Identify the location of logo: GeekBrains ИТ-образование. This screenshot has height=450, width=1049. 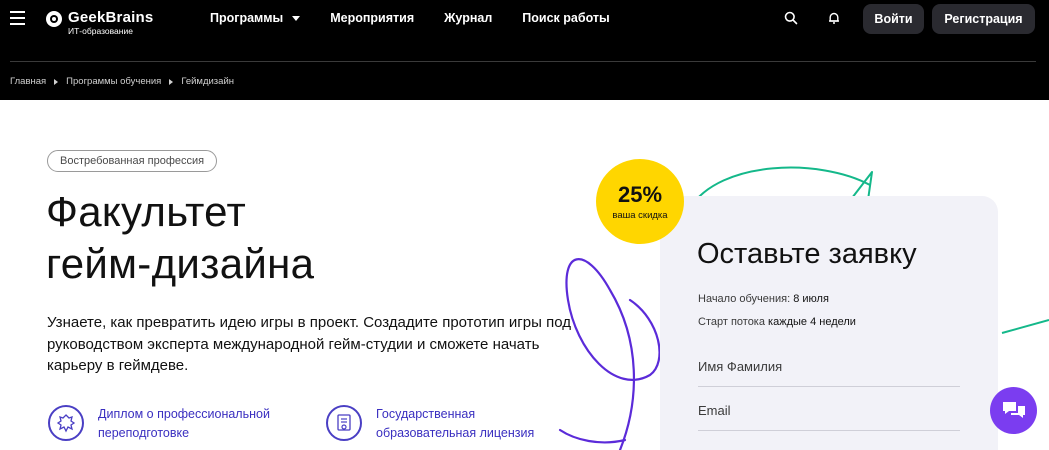
(99, 22).